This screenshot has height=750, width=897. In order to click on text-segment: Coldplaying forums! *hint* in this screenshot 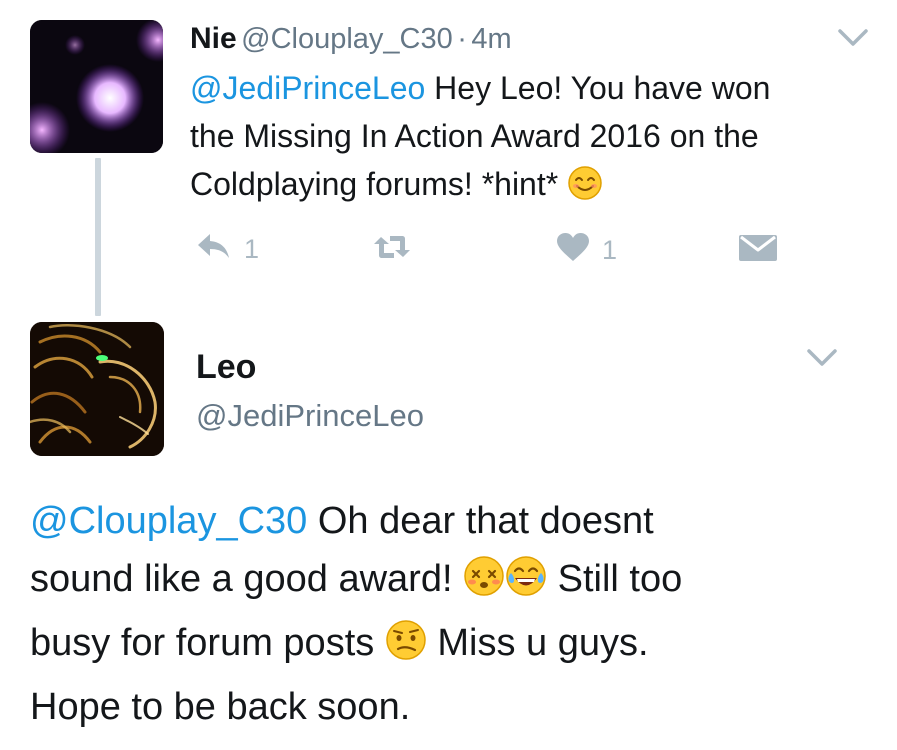, I will do `click(379, 184)`.